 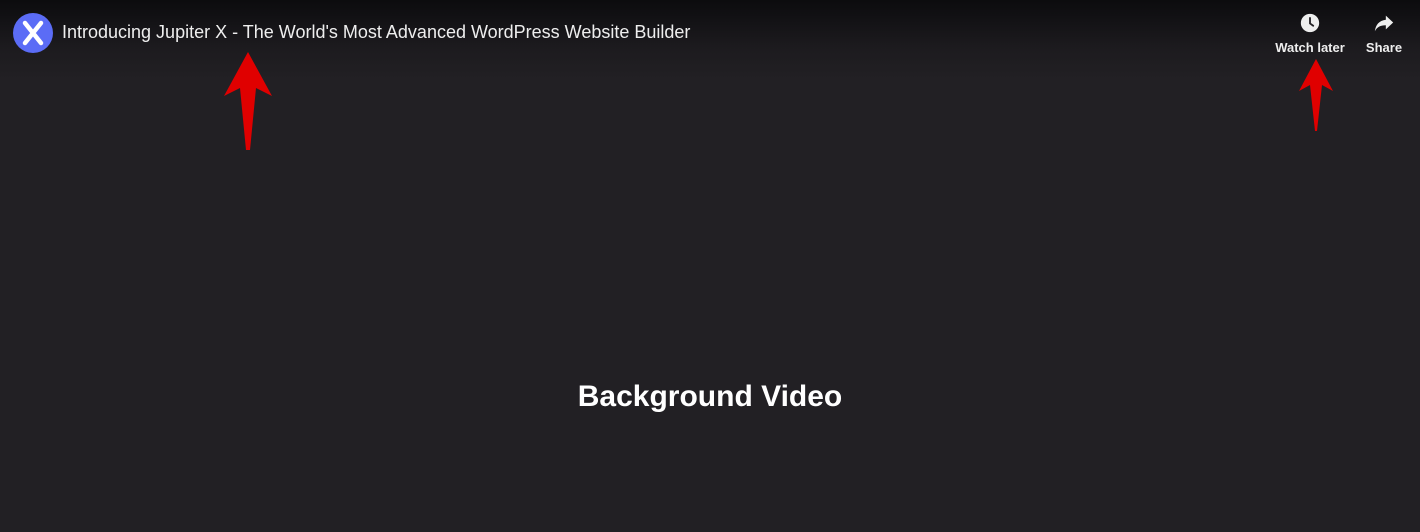 What do you see at coordinates (710, 396) in the screenshot?
I see `background-video-caption: Background Video` at bounding box center [710, 396].